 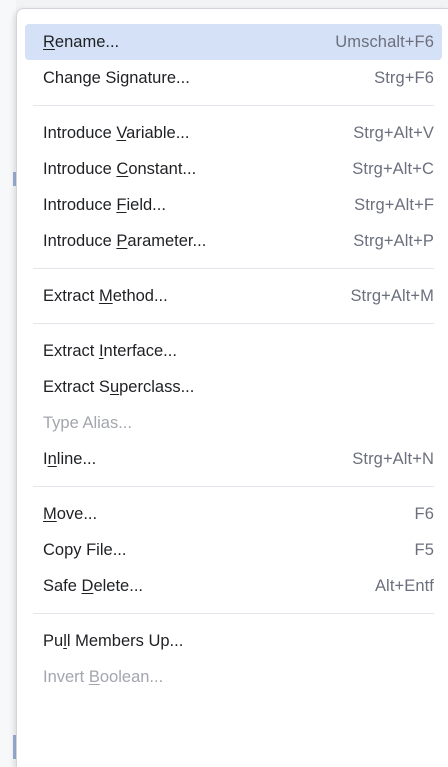 I want to click on menu-item-shortcut: Strg+Alt+F, so click(x=394, y=204).